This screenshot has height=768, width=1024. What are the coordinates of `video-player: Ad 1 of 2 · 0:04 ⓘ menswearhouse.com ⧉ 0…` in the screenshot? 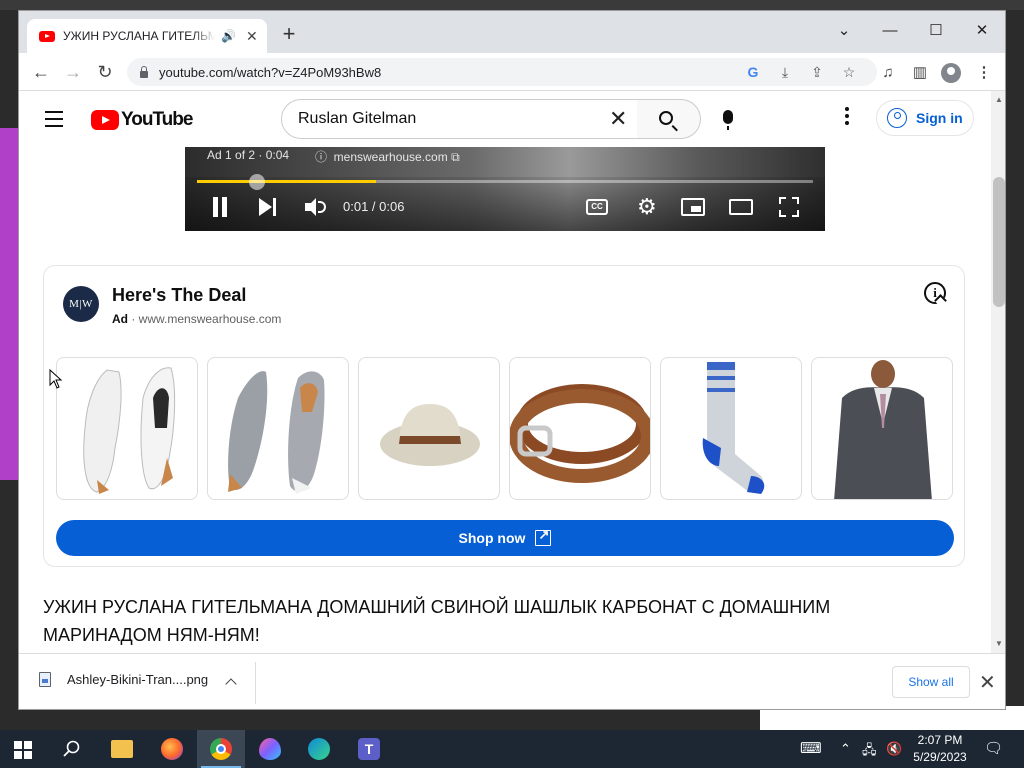 It's located at (505, 189).